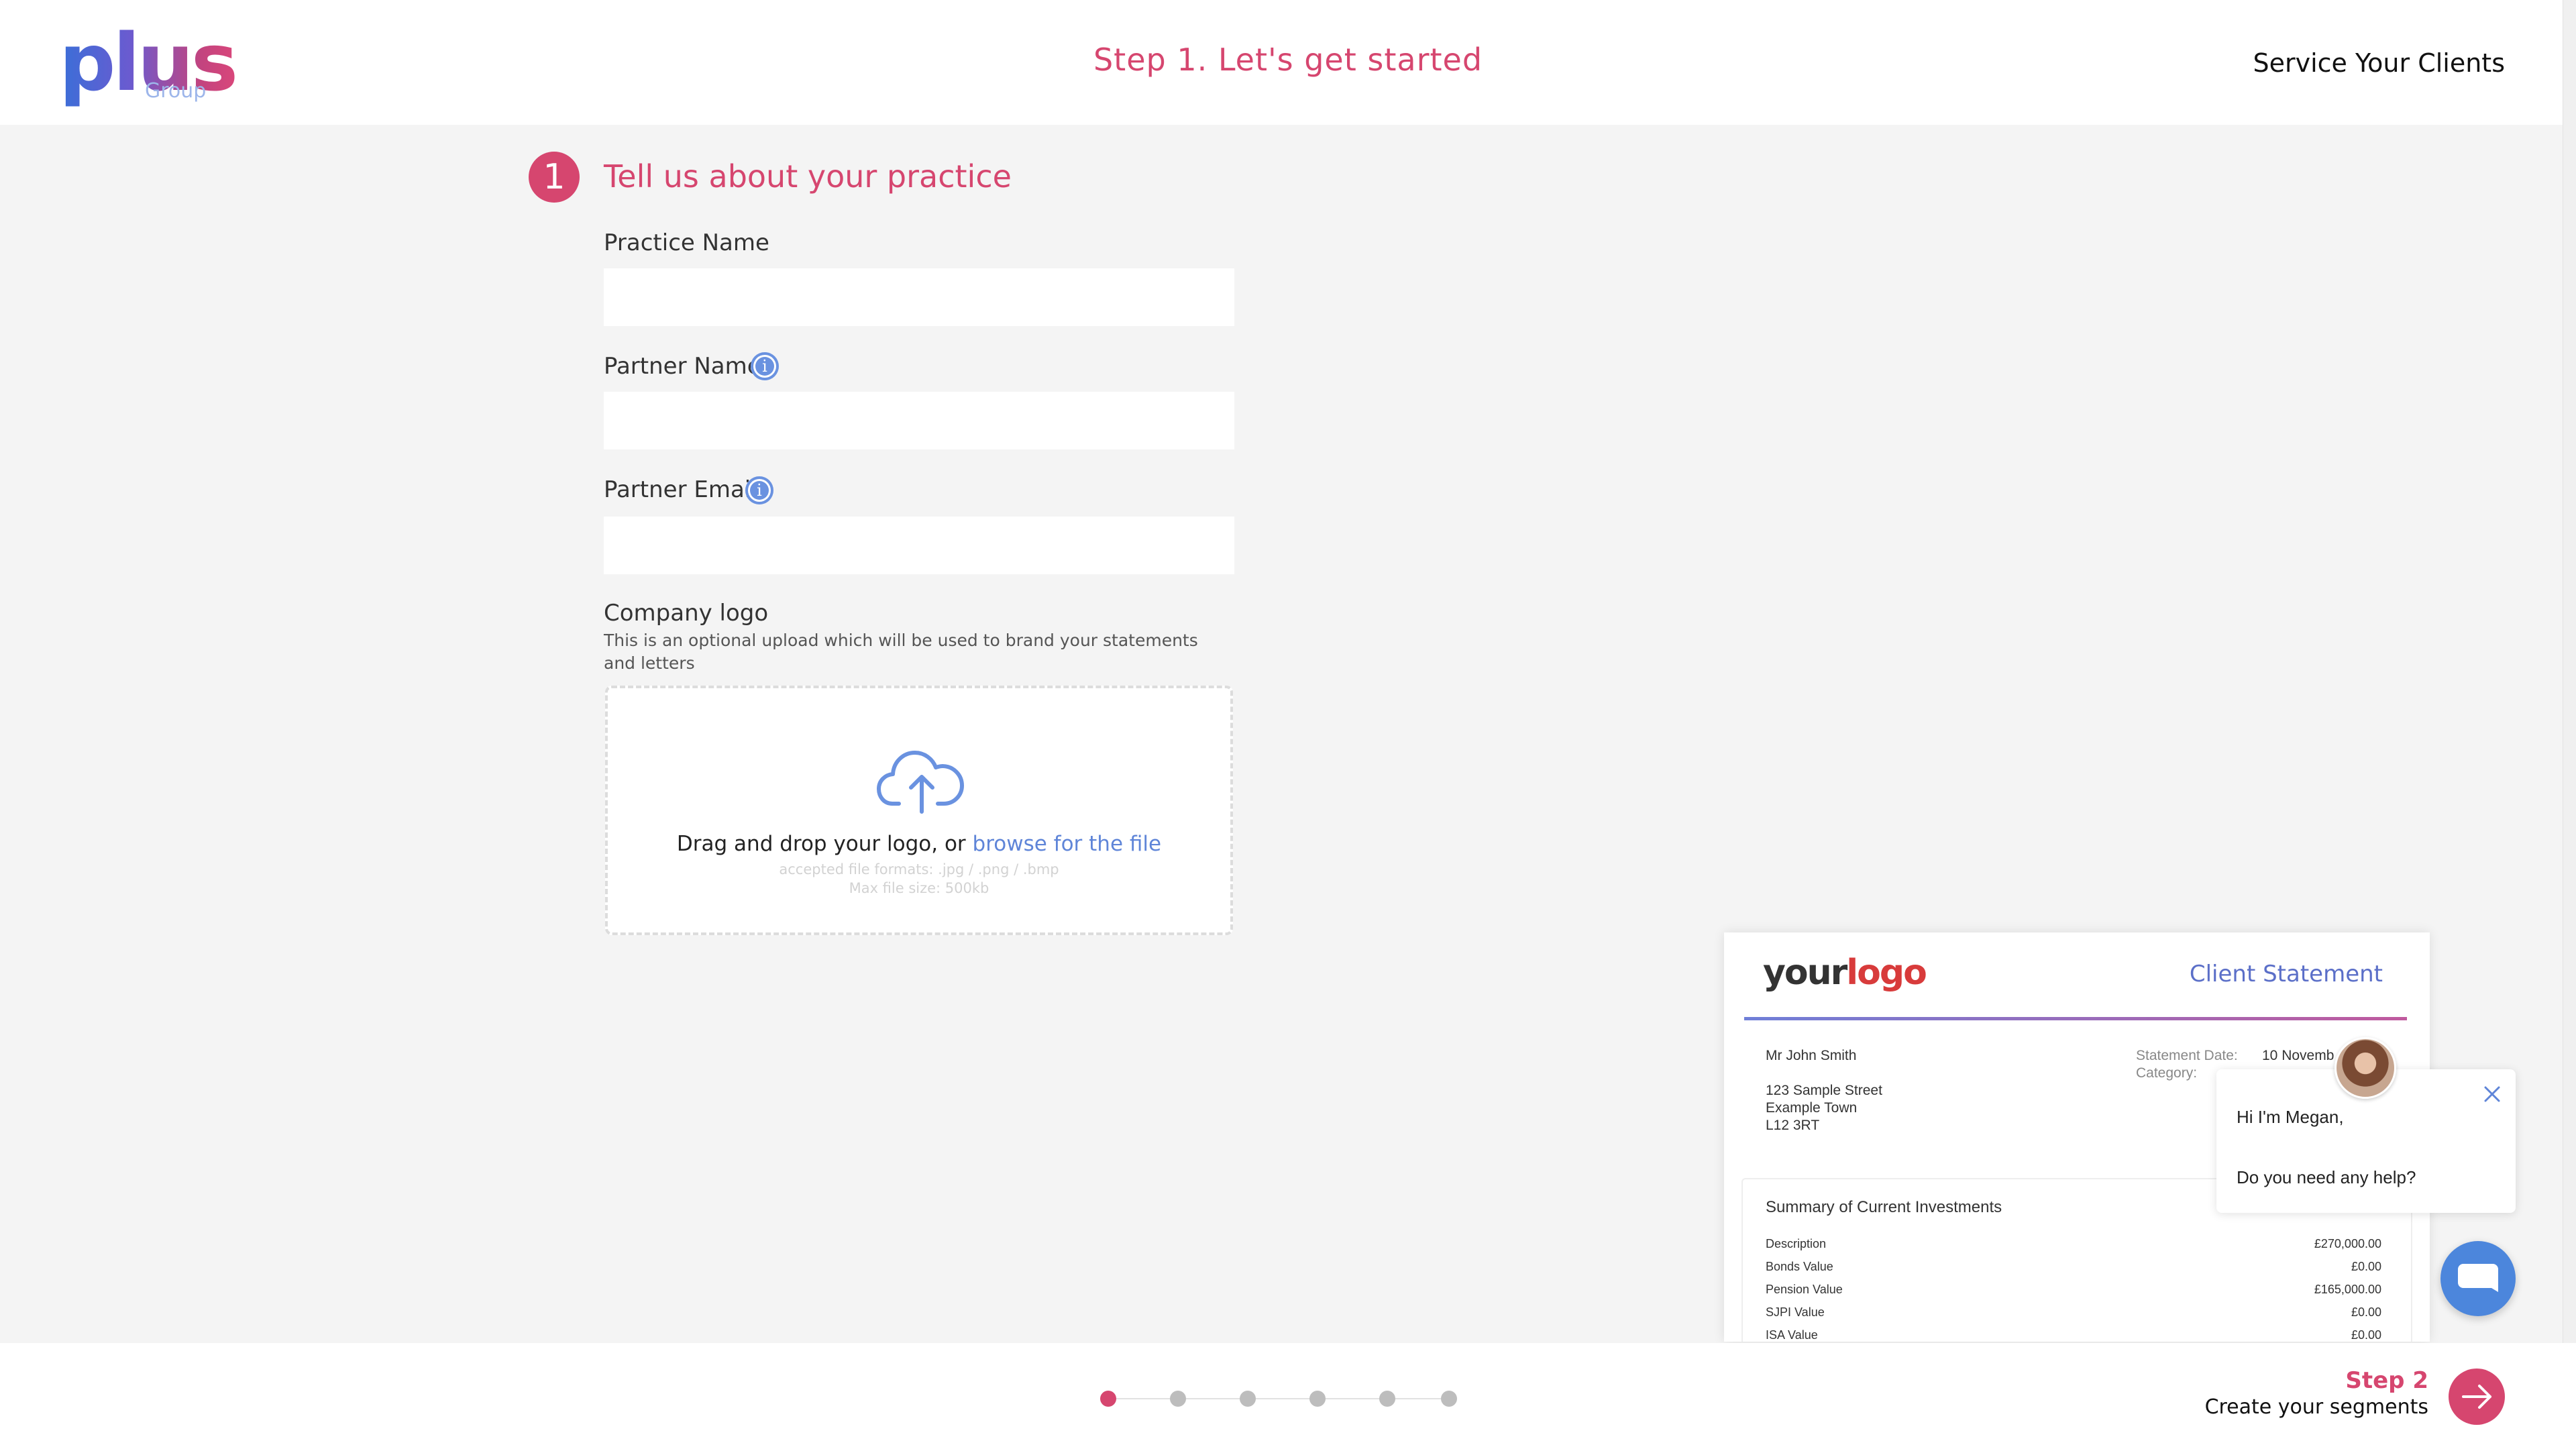  I want to click on upload-prompt-text: Drag and drop your logo, or, so click(824, 844).